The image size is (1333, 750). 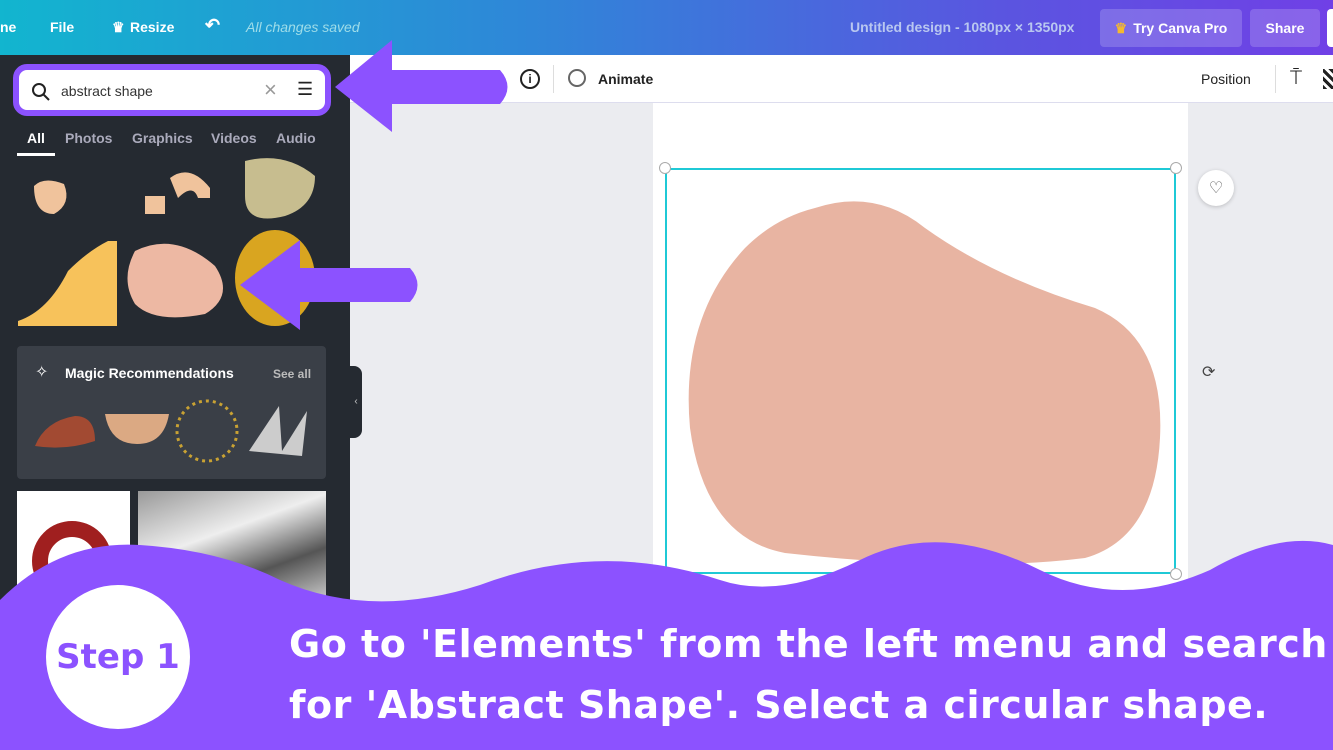 I want to click on step-badge: Step 1, so click(x=118, y=657).